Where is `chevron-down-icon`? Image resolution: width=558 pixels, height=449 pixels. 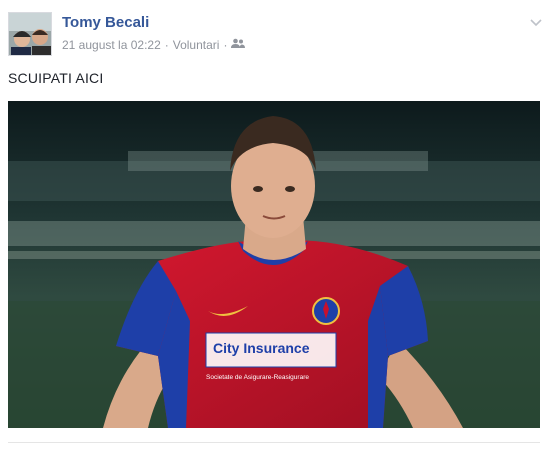 chevron-down-icon is located at coordinates (536, 23).